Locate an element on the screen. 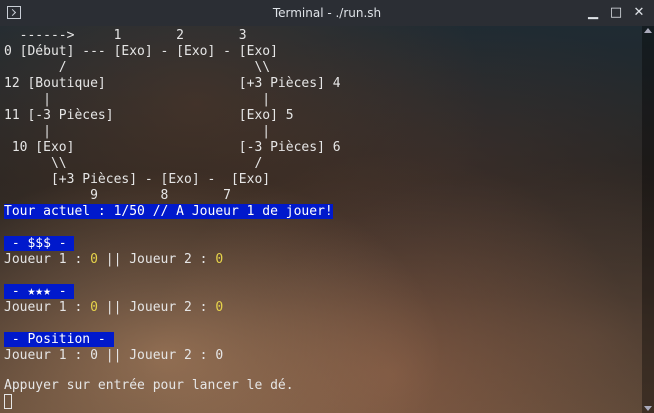 This screenshot has height=413, width=654. money-scores: Joueur 1 : 0 || Joueur 2 : 0 is located at coordinates (113, 260).